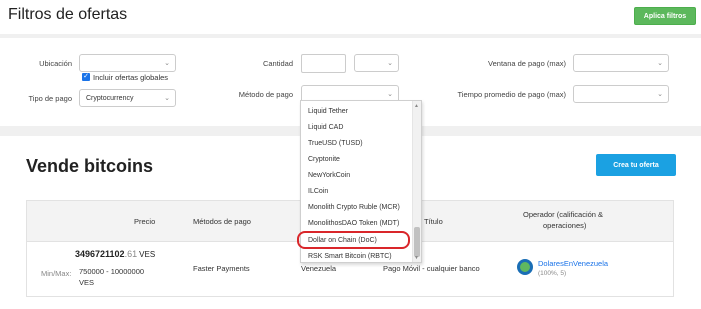  What do you see at coordinates (563, 214) in the screenshot?
I see `header-operator: Operador (calificación &` at bounding box center [563, 214].